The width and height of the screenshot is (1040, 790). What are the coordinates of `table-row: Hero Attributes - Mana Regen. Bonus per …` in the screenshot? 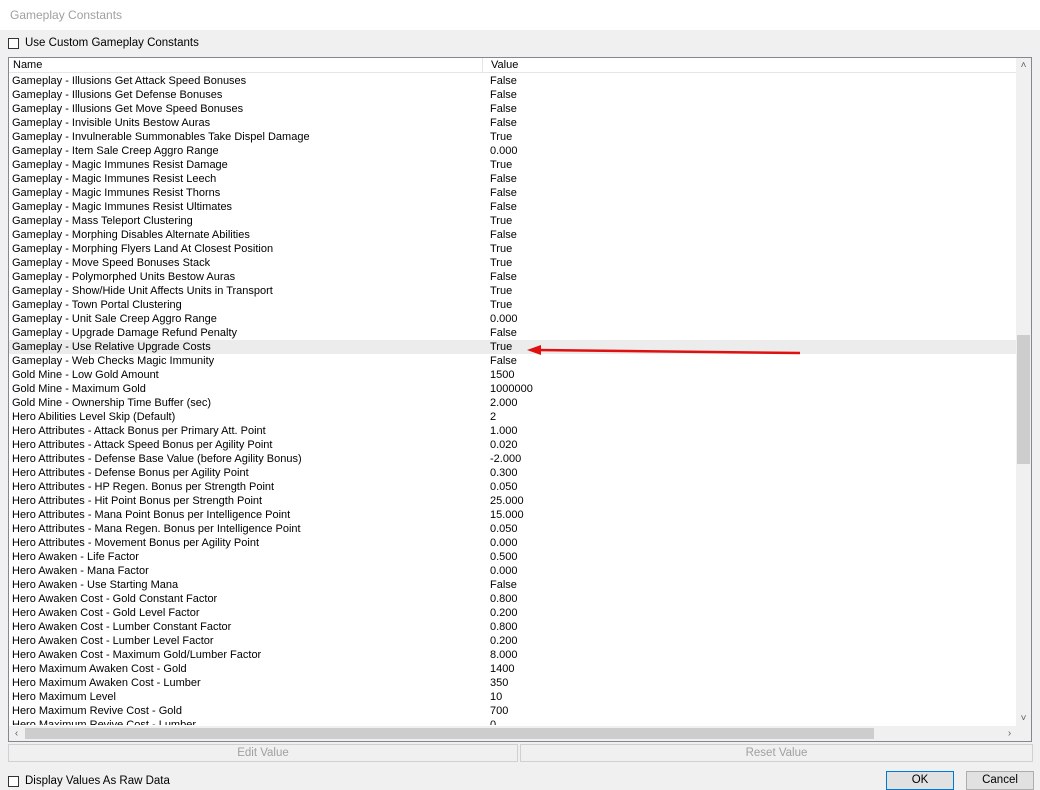 It's located at (513, 529).